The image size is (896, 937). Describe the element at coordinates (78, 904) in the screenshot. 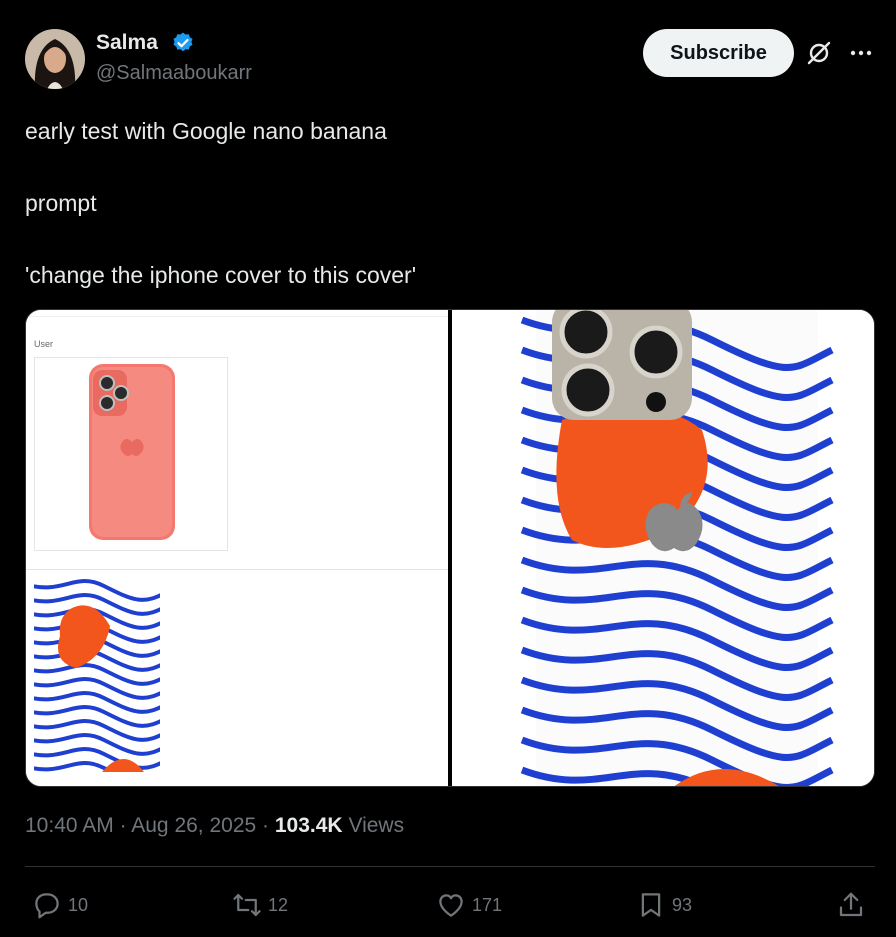

I see `reply-count: 10` at that location.